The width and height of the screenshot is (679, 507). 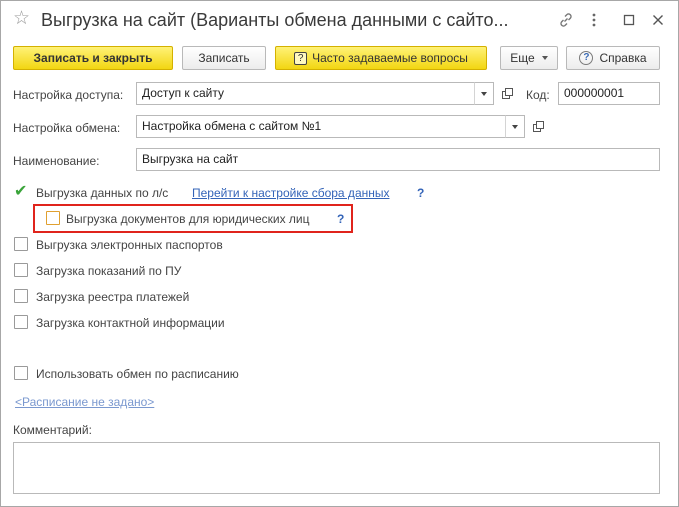 What do you see at coordinates (67, 128) in the screenshot?
I see `exchange-label: Настройка обмена:` at bounding box center [67, 128].